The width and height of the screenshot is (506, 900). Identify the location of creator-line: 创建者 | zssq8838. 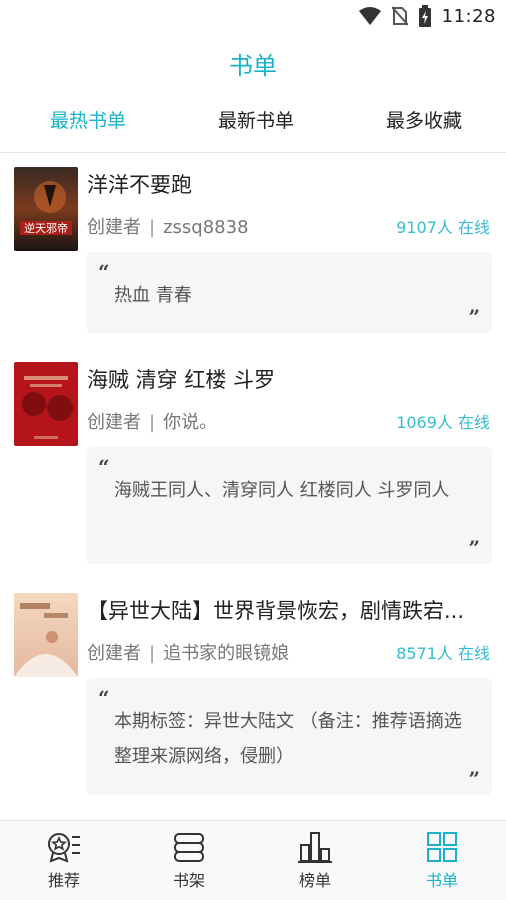
(168, 227).